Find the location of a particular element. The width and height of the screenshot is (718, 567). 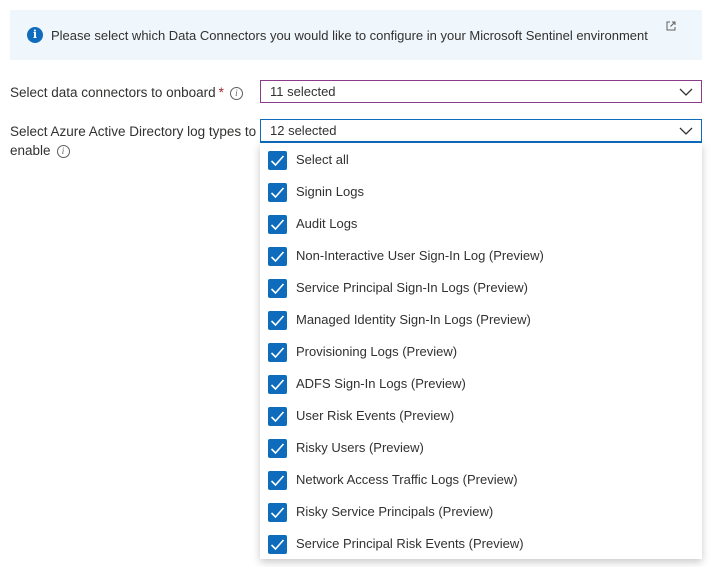

option-label: Select all is located at coordinates (322, 159).